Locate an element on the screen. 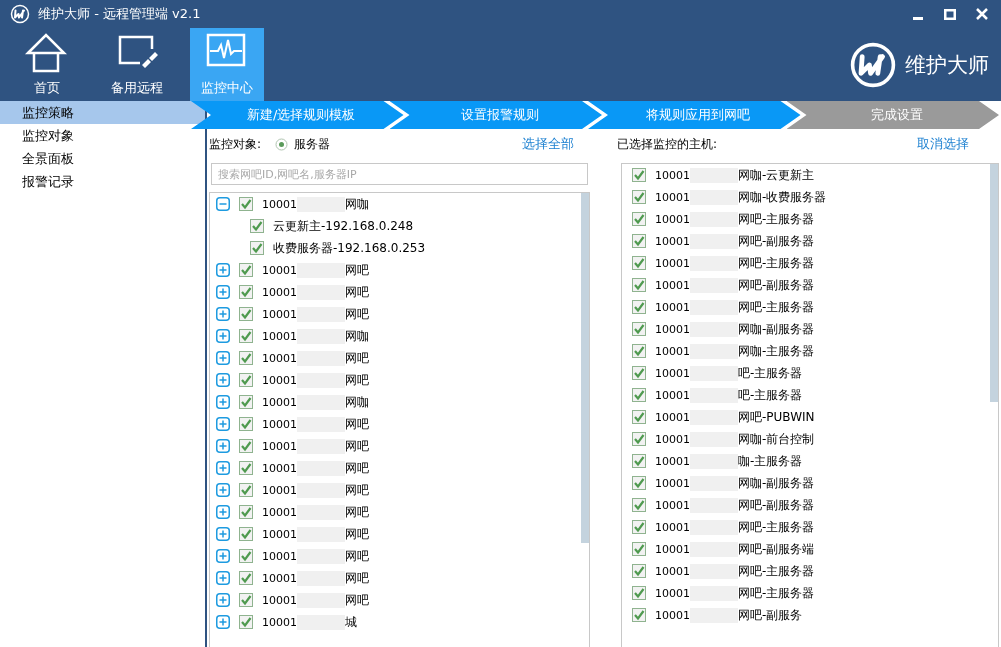 This screenshot has height=647, width=1001. sidebar-item: 报警记录 is located at coordinates (102, 181).